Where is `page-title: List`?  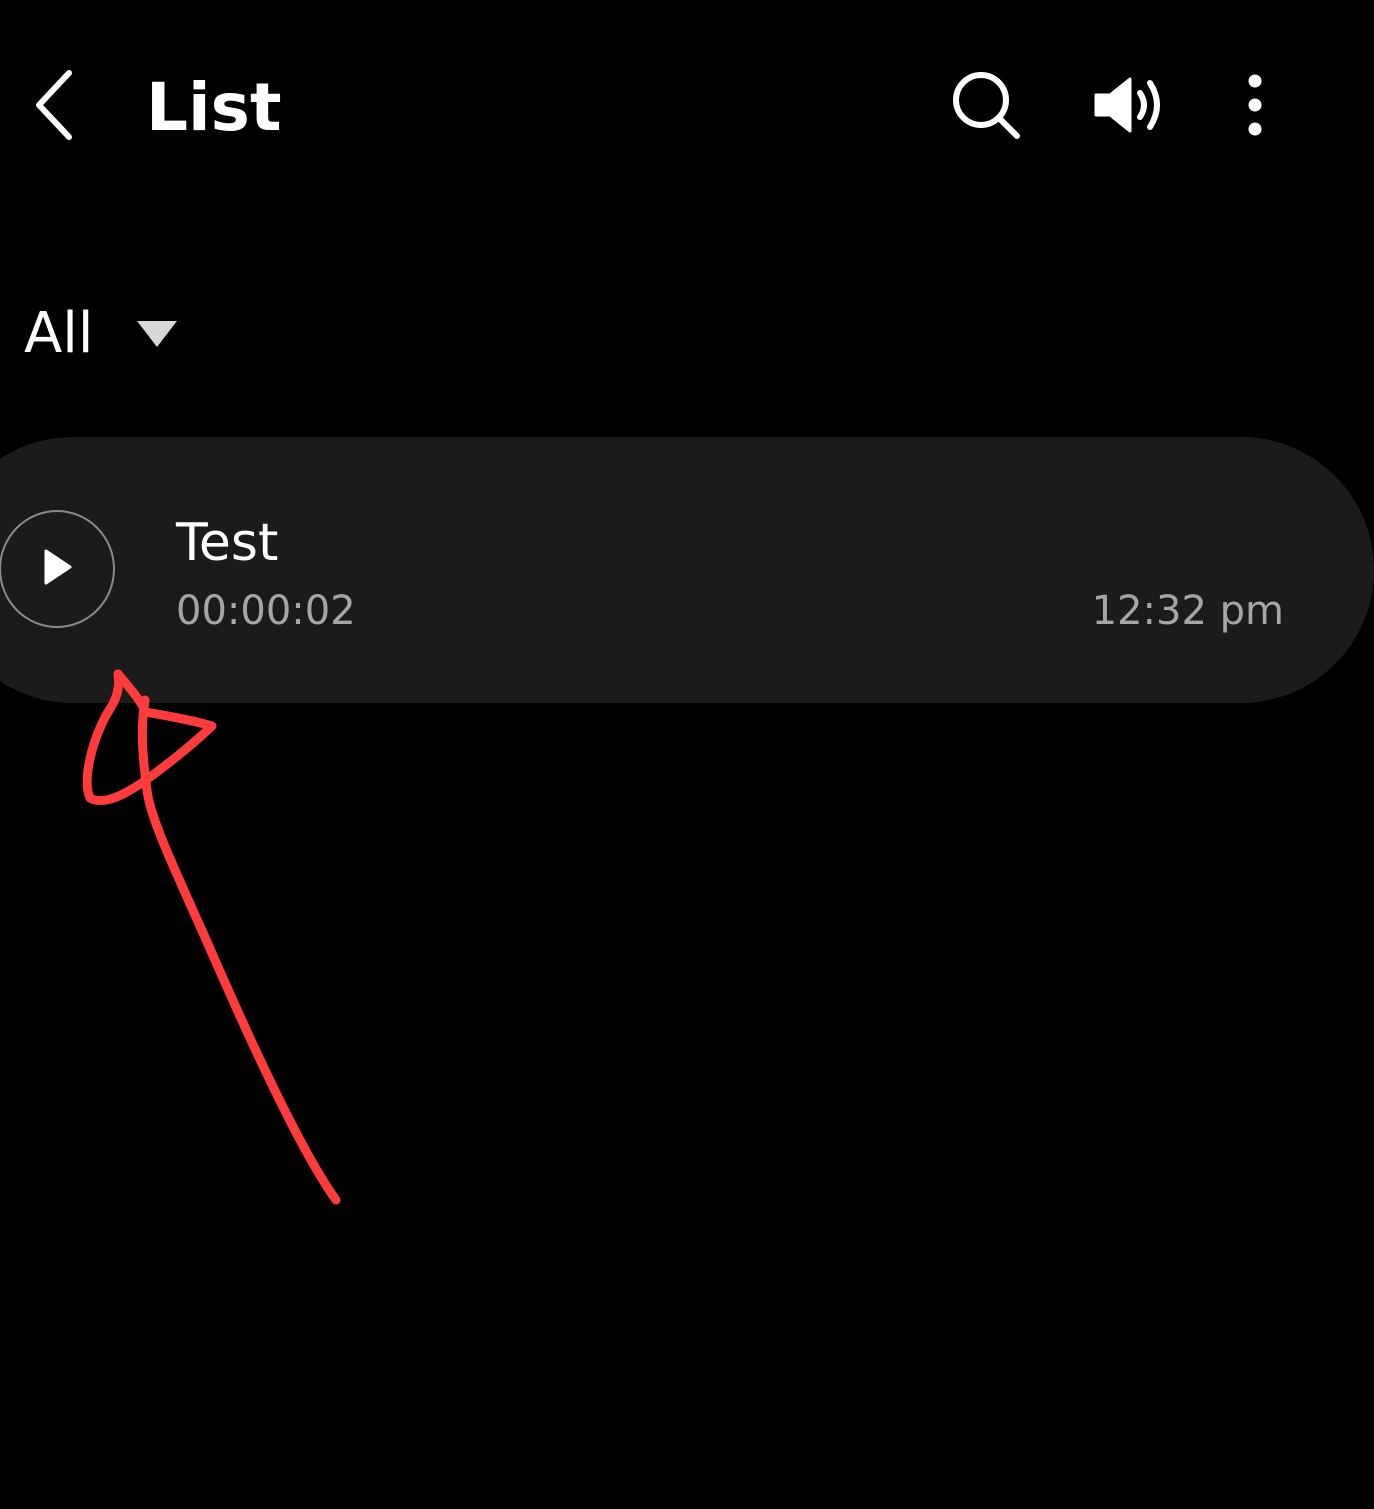
page-title: List is located at coordinates (214, 107).